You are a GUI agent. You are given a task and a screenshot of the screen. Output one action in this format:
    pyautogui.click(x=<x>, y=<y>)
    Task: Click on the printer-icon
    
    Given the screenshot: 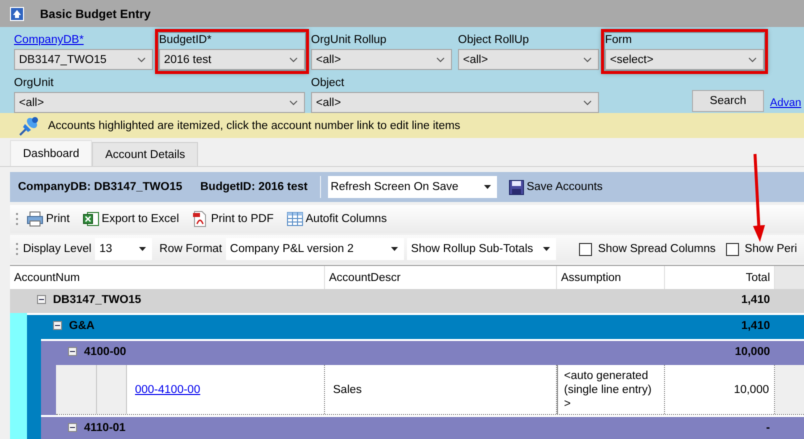 What is the action you would take?
    pyautogui.click(x=35, y=219)
    